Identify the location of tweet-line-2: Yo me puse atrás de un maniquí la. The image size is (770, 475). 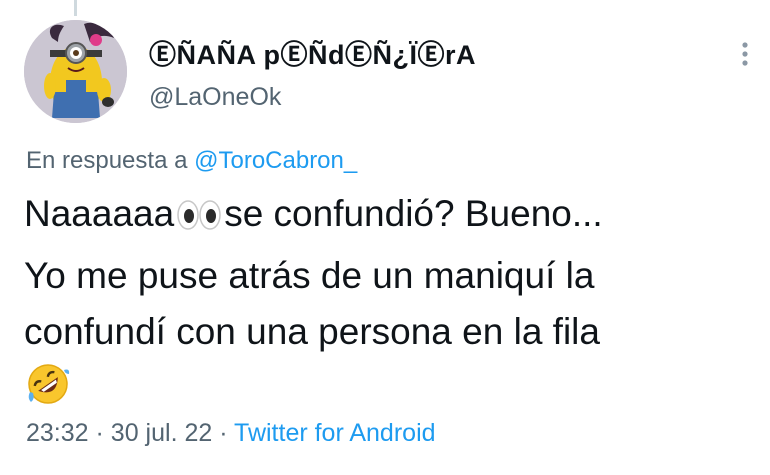
(309, 275).